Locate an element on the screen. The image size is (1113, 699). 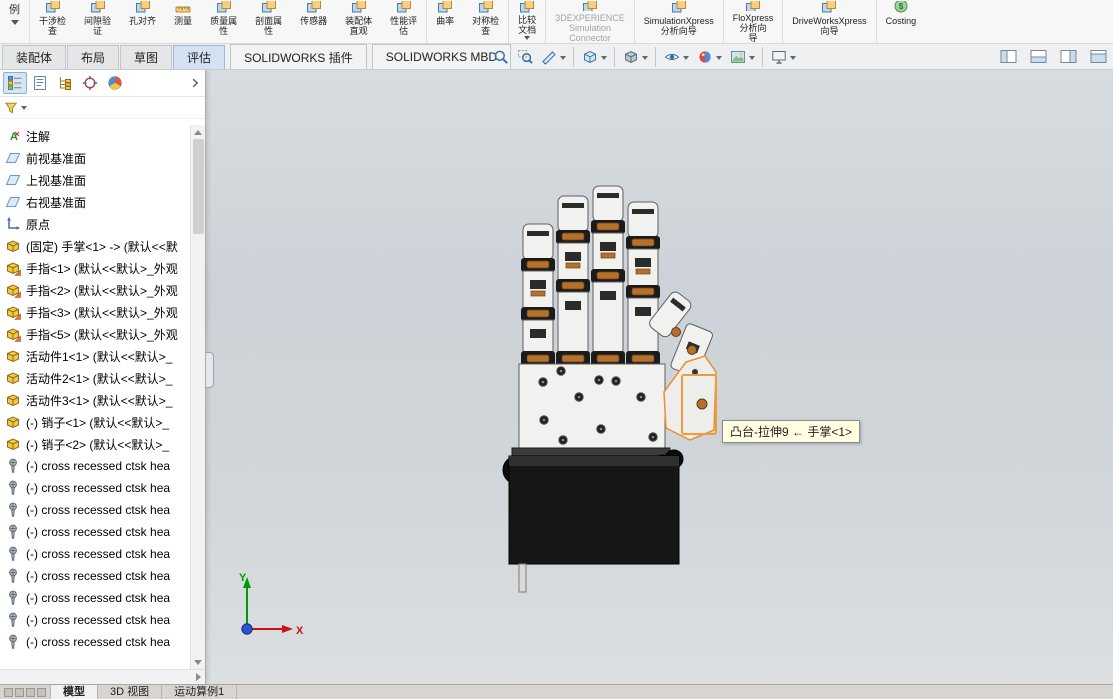
tree-scrollbar is located at coordinates (197, 397).